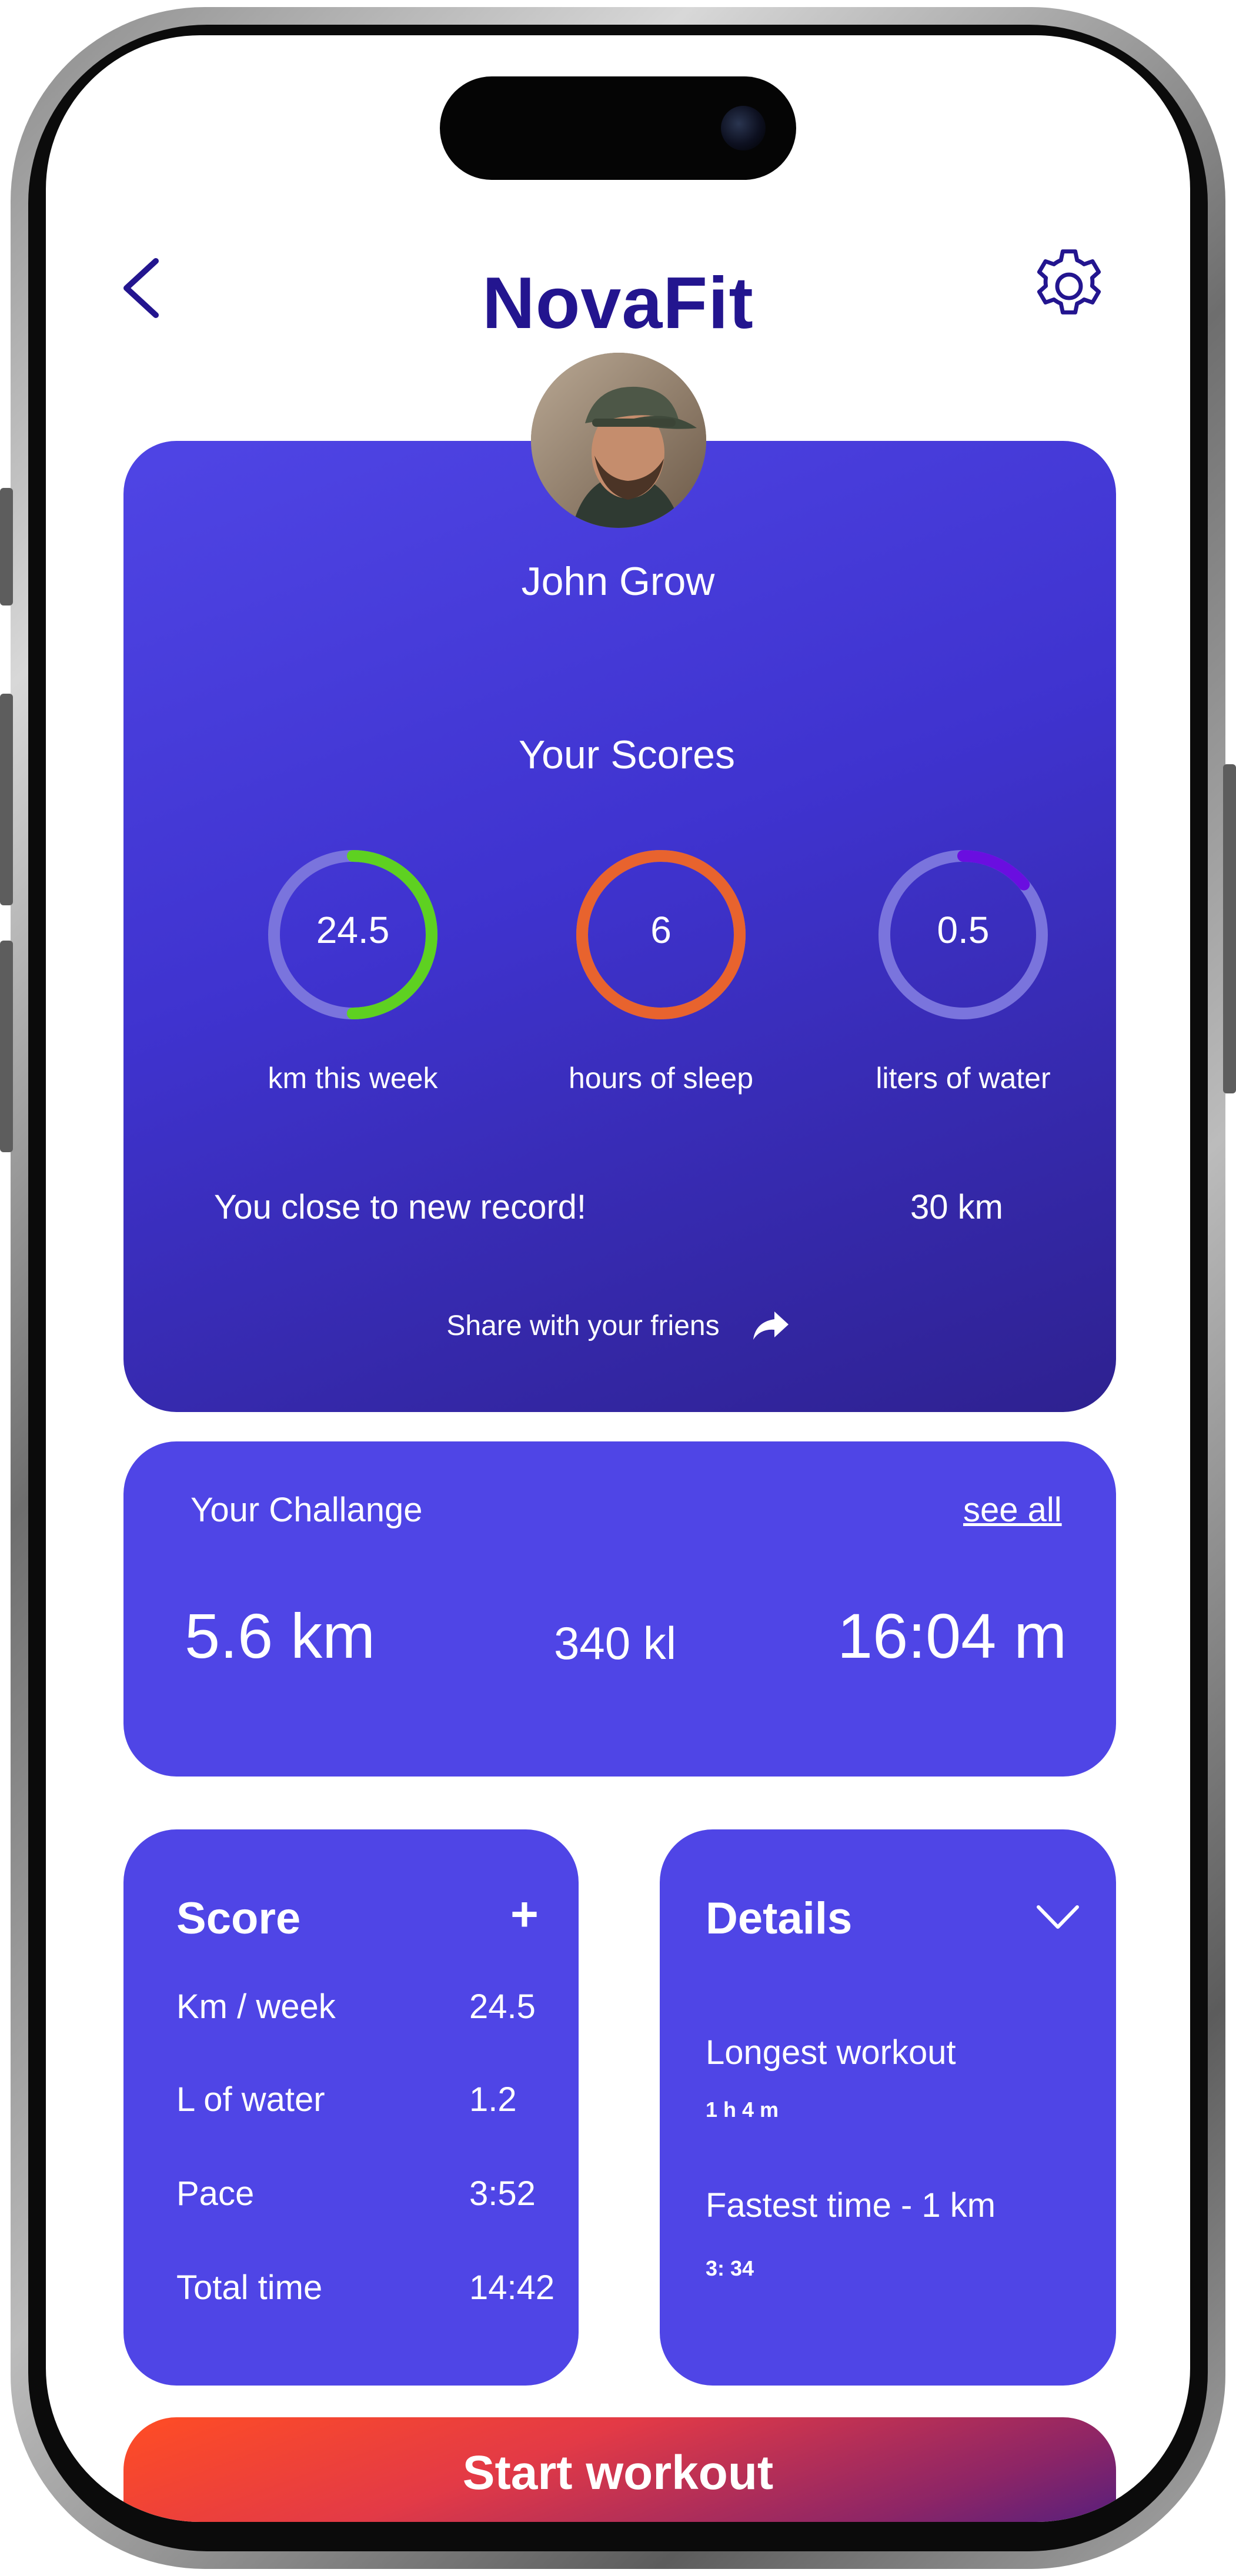 This screenshot has height=2576, width=1236. I want to click on app-title: NovaFit, so click(618, 303).